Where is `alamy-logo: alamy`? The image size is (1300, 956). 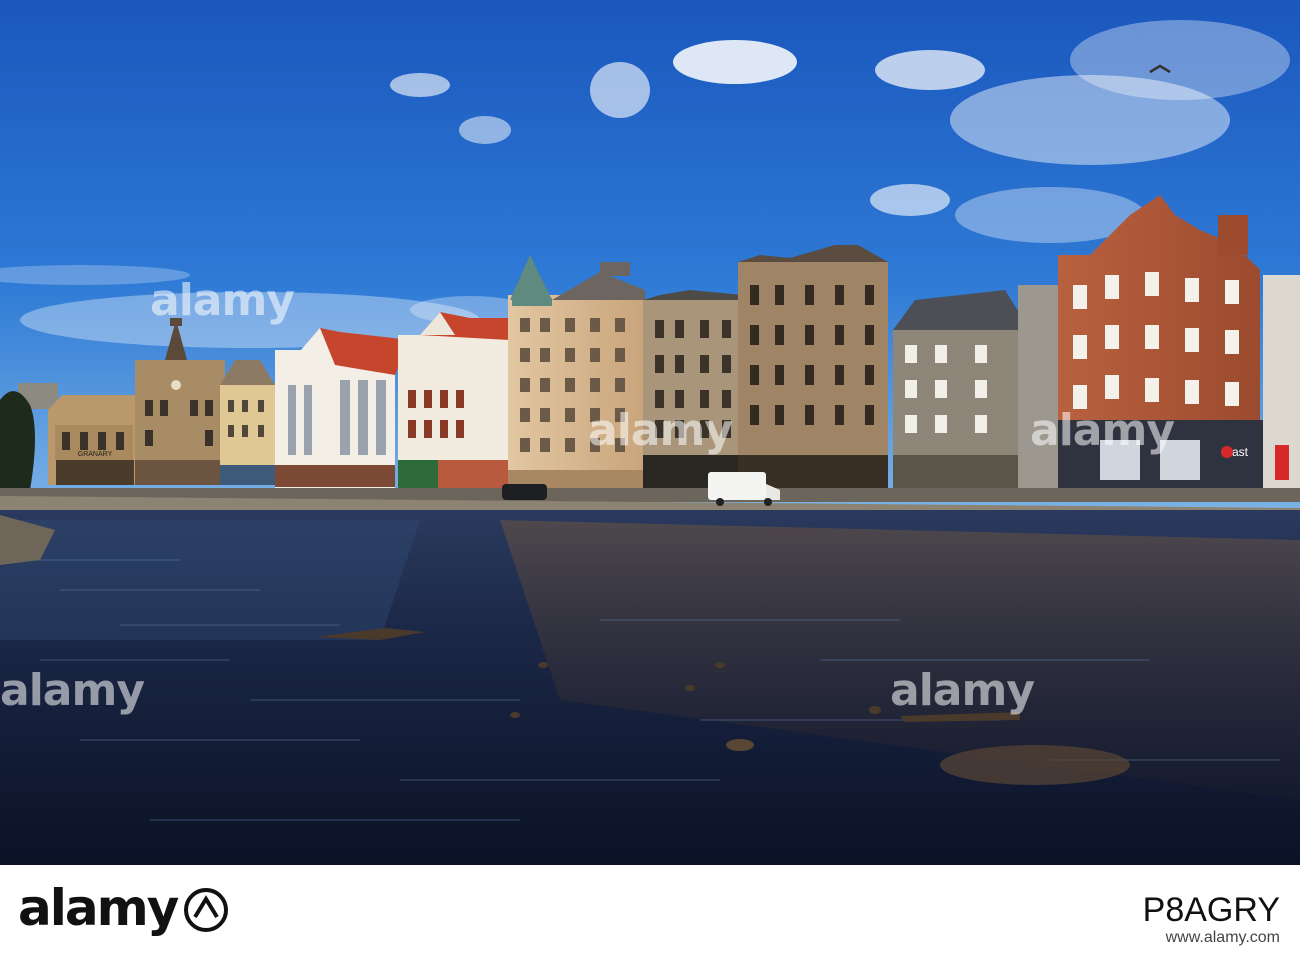 alamy-logo: alamy is located at coordinates (123, 908).